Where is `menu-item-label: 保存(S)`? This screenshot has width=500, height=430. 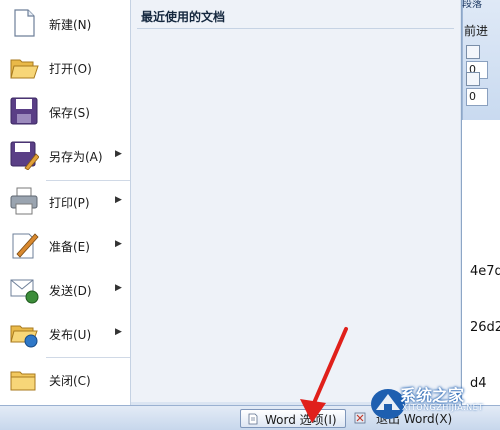
menu-item-label: 保存(S) is located at coordinates (69, 113).